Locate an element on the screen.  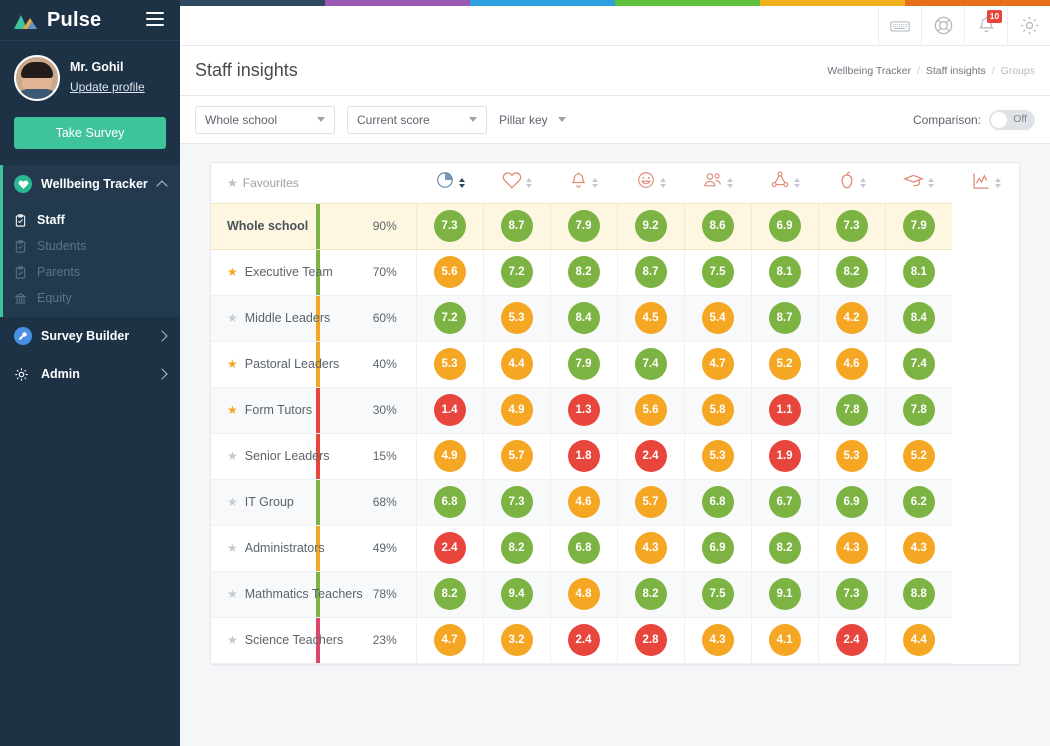
score-cell: 4.9 is located at coordinates (449, 456).